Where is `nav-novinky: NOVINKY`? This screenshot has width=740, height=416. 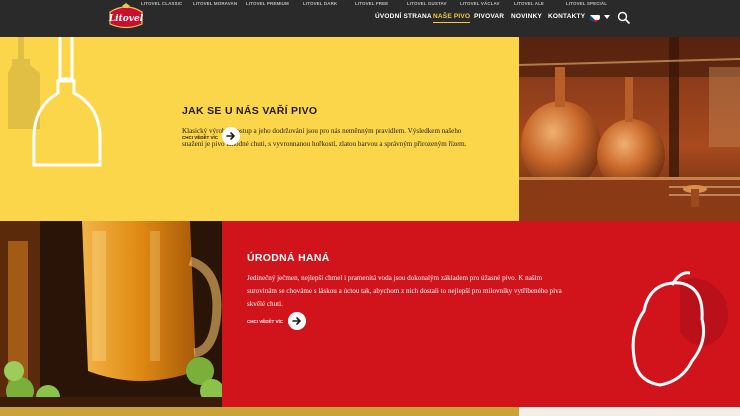 nav-novinky: NOVINKY is located at coordinates (526, 16).